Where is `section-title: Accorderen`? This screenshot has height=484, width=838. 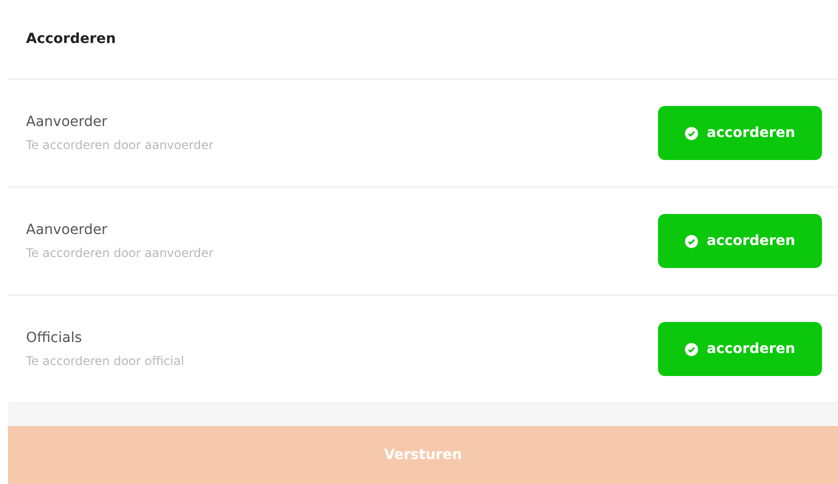 section-title: Accorderen is located at coordinates (71, 39).